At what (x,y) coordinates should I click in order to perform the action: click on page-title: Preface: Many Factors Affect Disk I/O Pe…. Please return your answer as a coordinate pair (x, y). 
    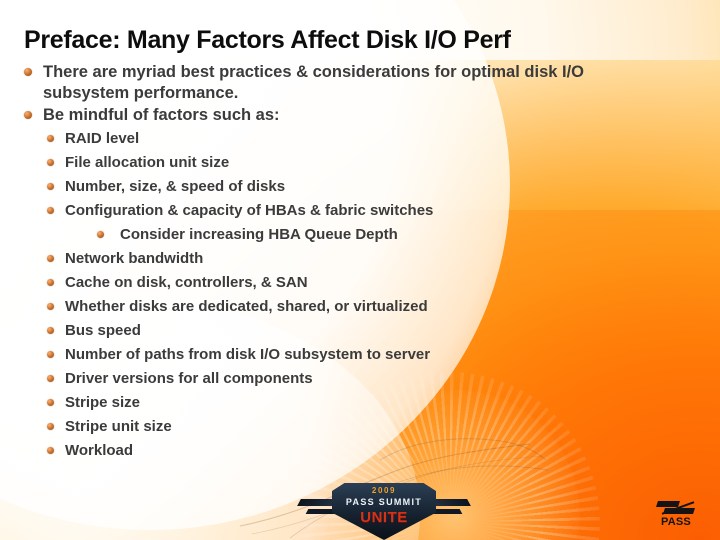
    Looking at the image, I should click on (267, 40).